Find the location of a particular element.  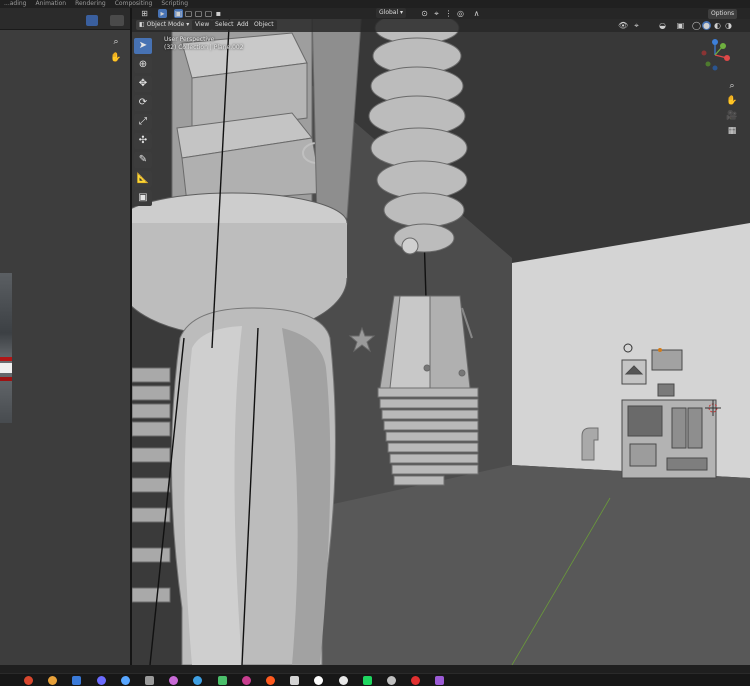

wireframe-shading-icon: ◯ is located at coordinates (696, 25).